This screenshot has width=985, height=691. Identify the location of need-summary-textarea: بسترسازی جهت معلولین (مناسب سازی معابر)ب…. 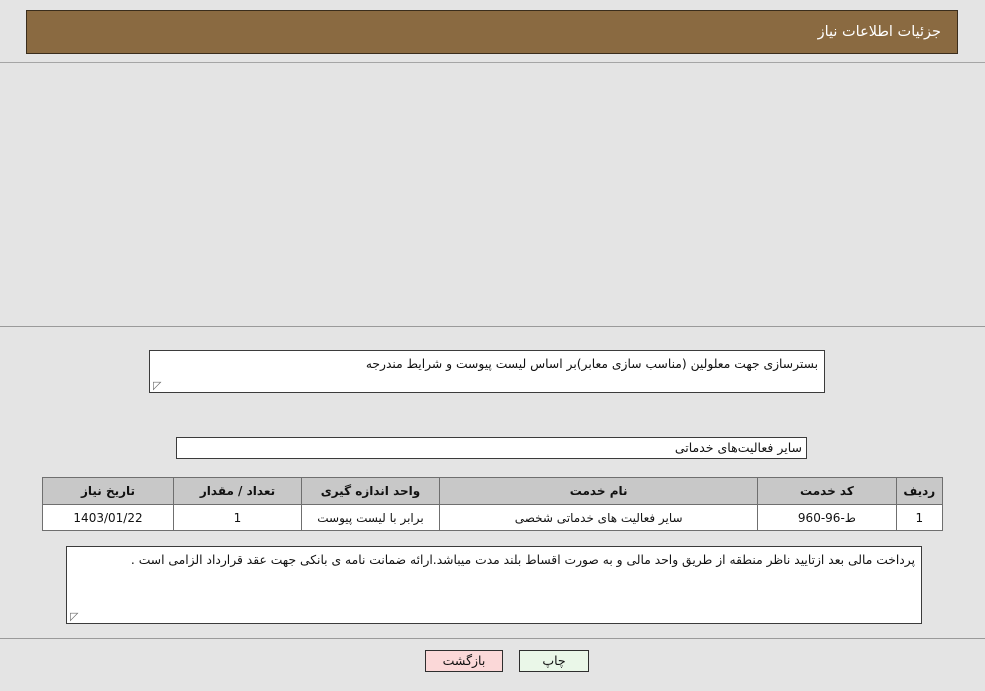
(487, 371).